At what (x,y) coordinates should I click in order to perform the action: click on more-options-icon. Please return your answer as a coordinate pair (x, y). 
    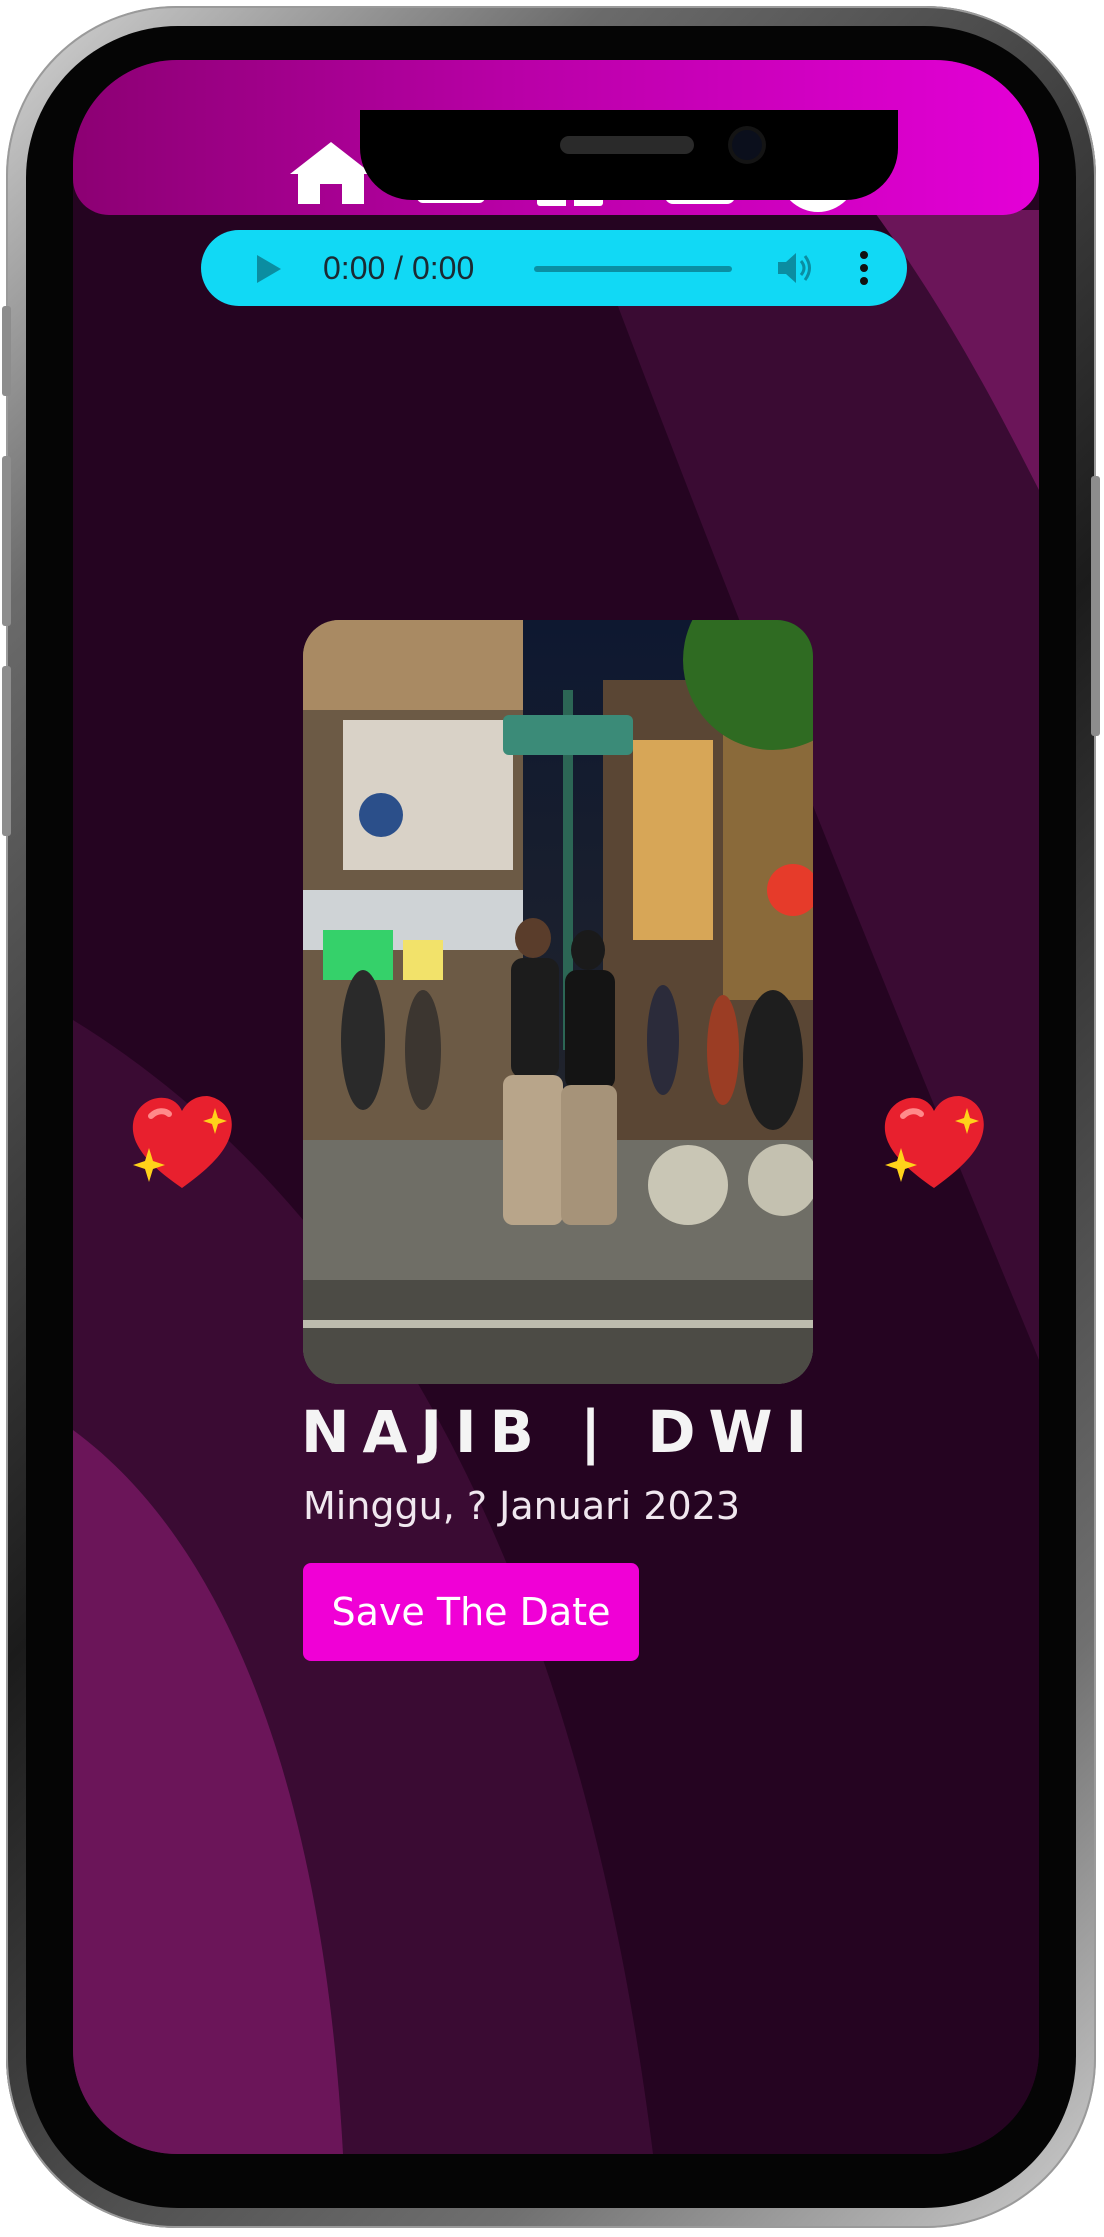
    Looking at the image, I should click on (864, 268).